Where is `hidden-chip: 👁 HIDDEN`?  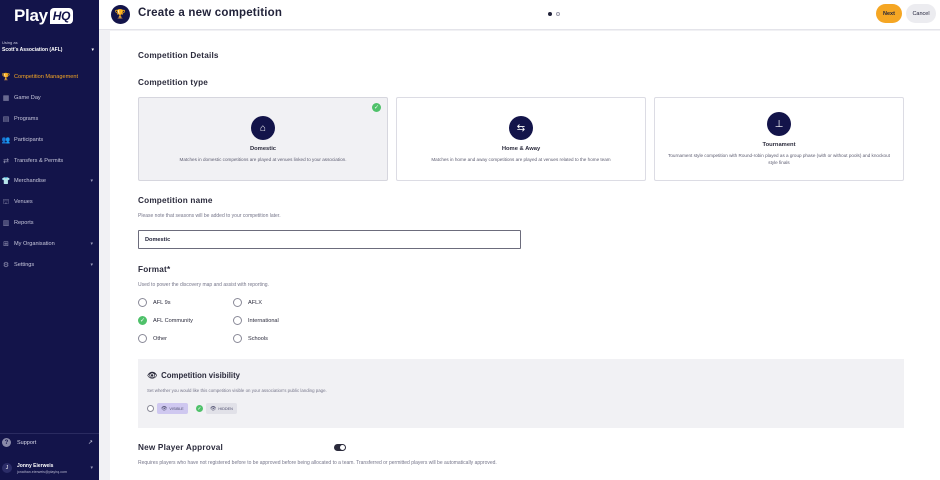 hidden-chip: 👁 HIDDEN is located at coordinates (221, 408).